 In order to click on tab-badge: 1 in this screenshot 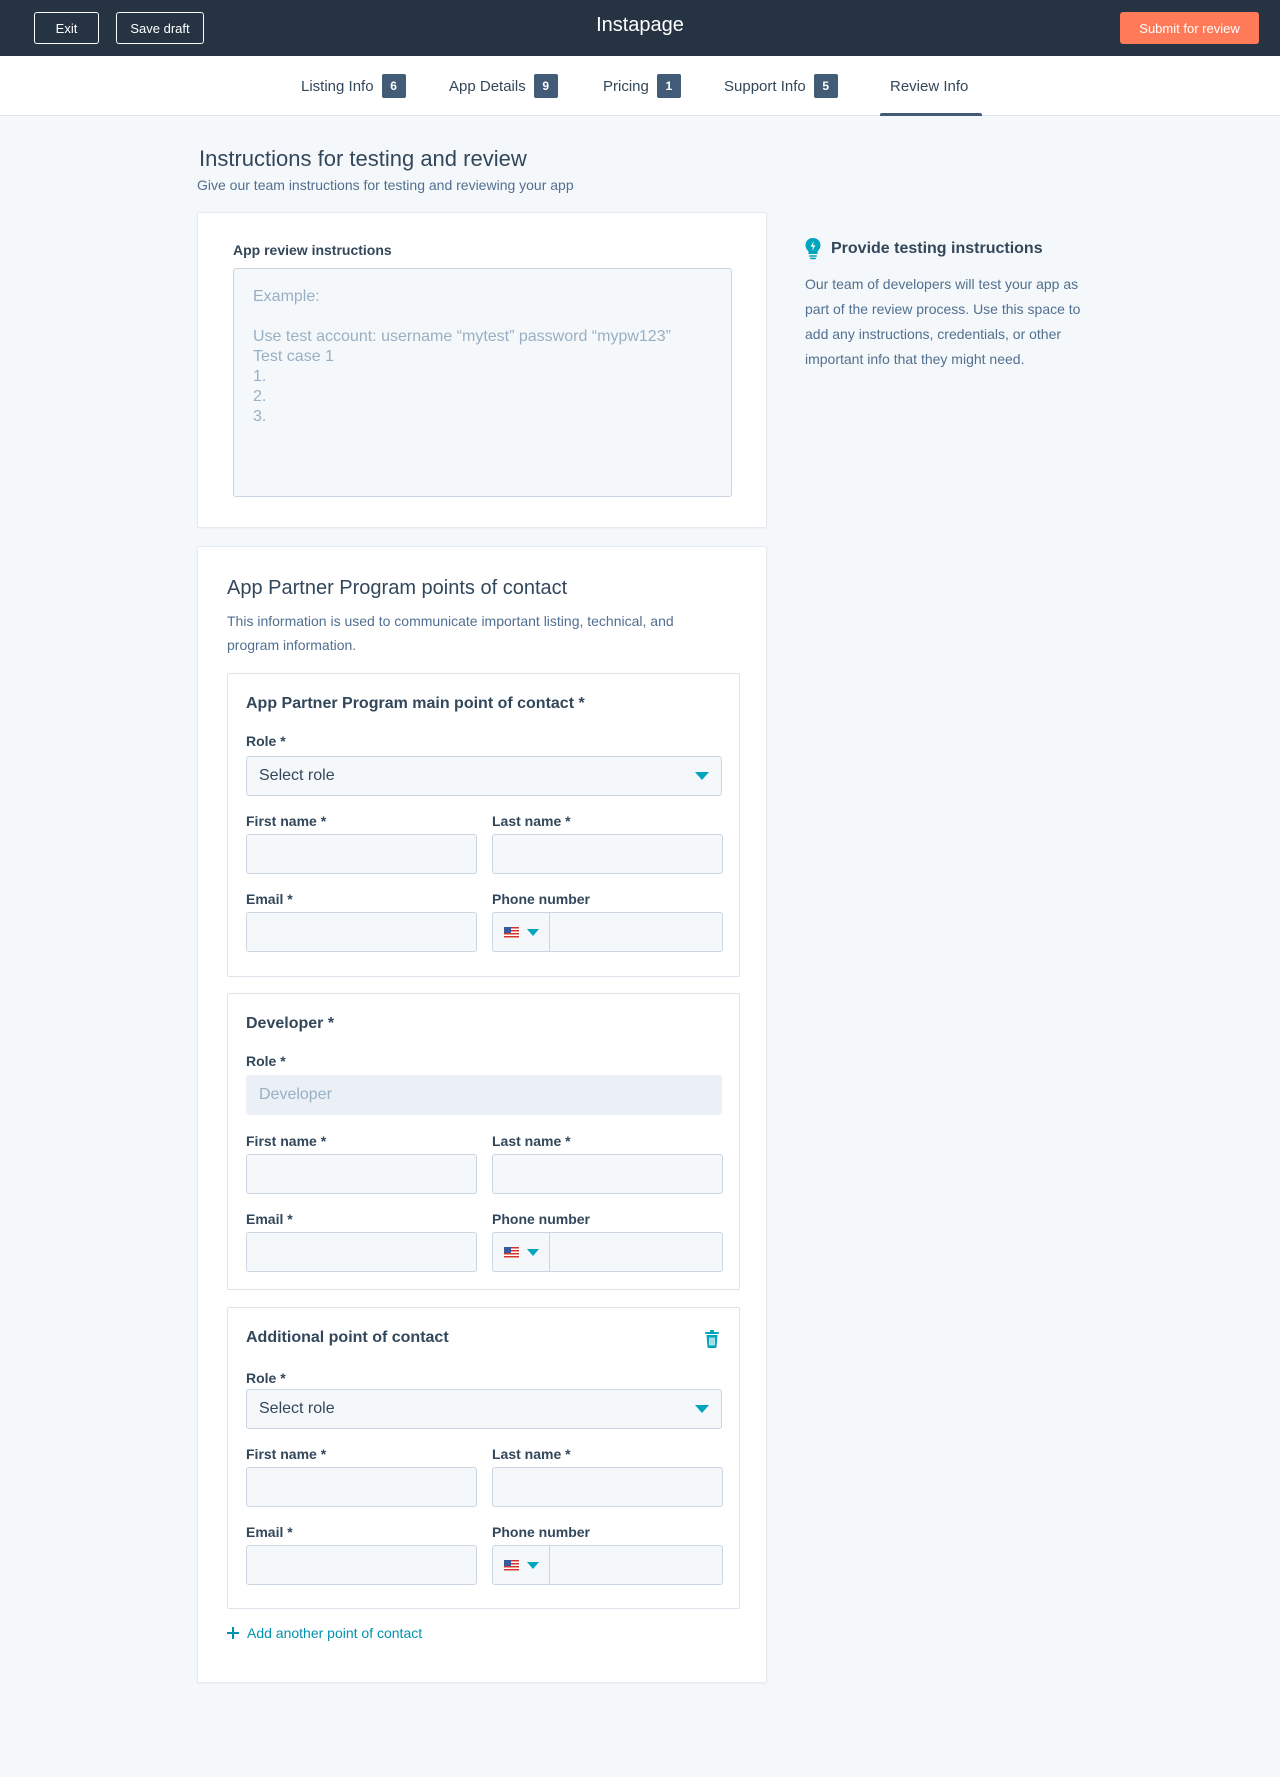, I will do `click(668, 86)`.